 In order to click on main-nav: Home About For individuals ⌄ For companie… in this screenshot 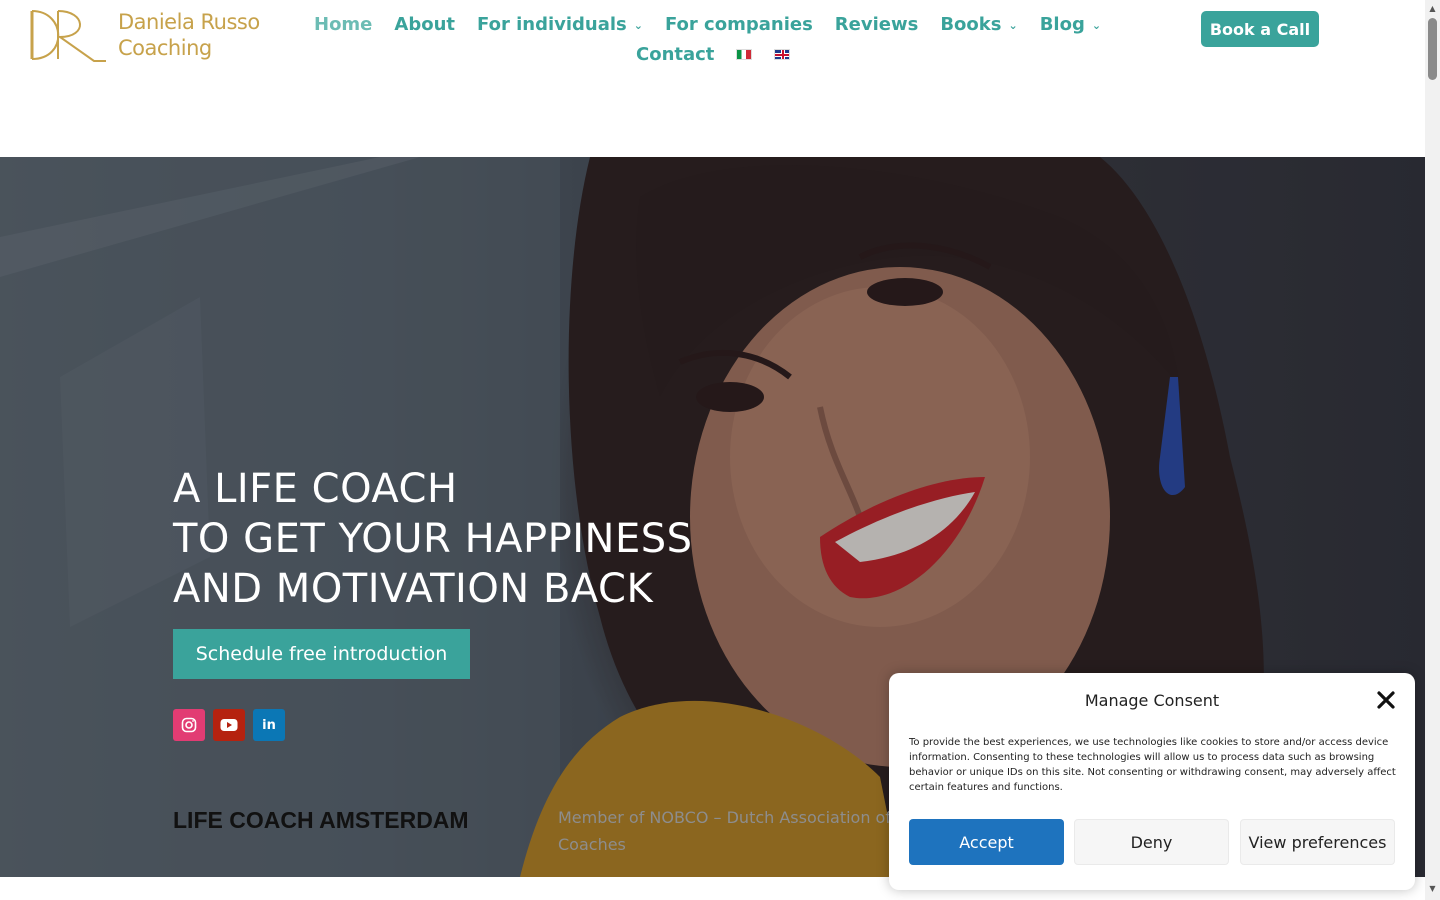, I will do `click(718, 24)`.